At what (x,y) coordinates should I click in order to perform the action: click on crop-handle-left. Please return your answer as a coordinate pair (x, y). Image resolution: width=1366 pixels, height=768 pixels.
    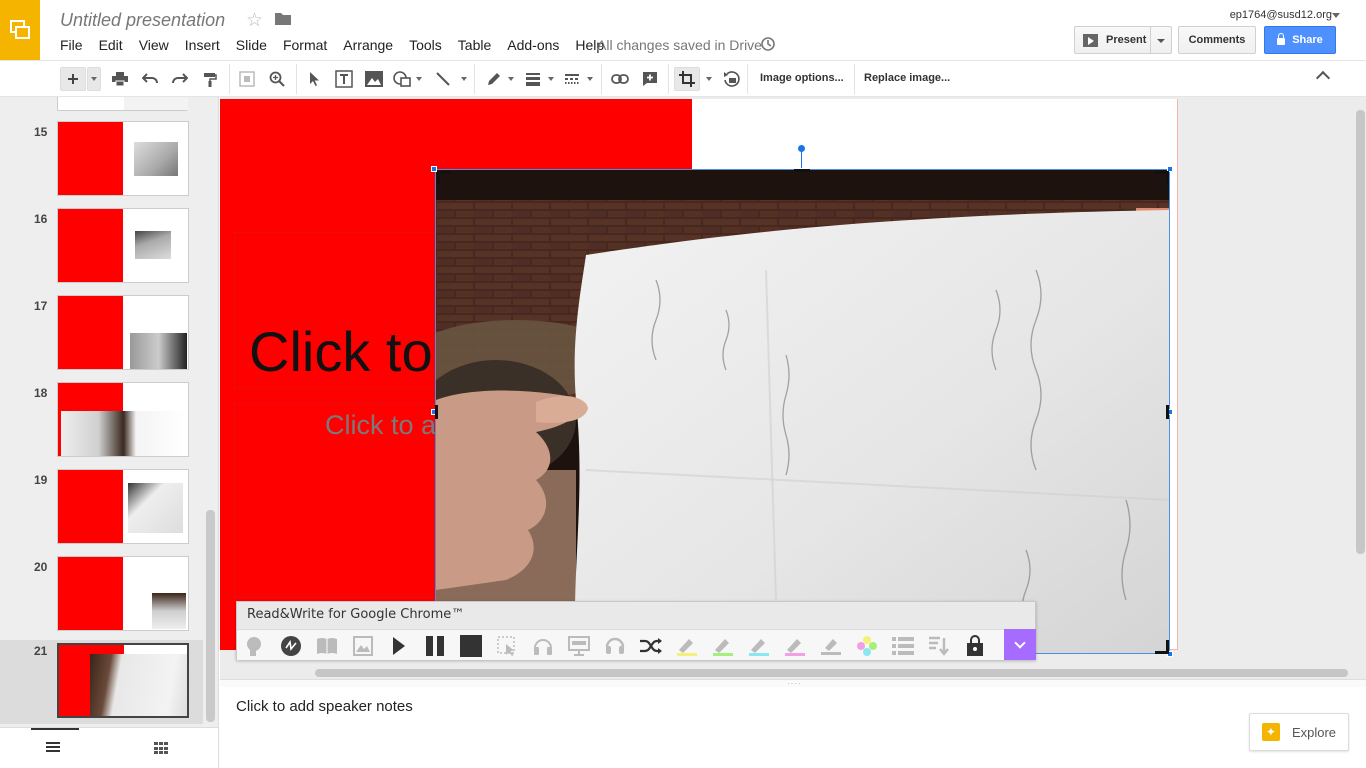
    Looking at the image, I should click on (436, 412).